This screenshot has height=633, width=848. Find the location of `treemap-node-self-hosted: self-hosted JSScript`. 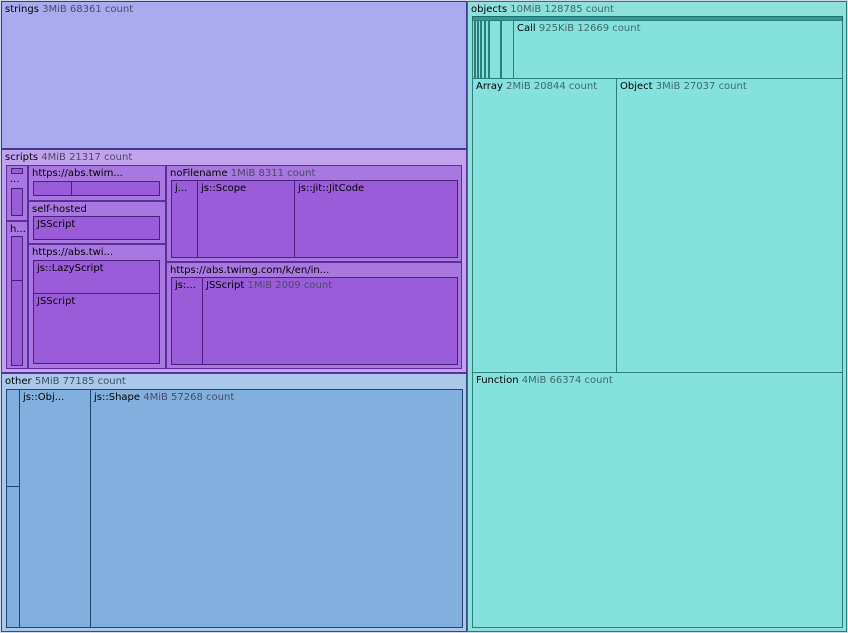

treemap-node-self-hosted: self-hosted JSScript is located at coordinates (97, 222).